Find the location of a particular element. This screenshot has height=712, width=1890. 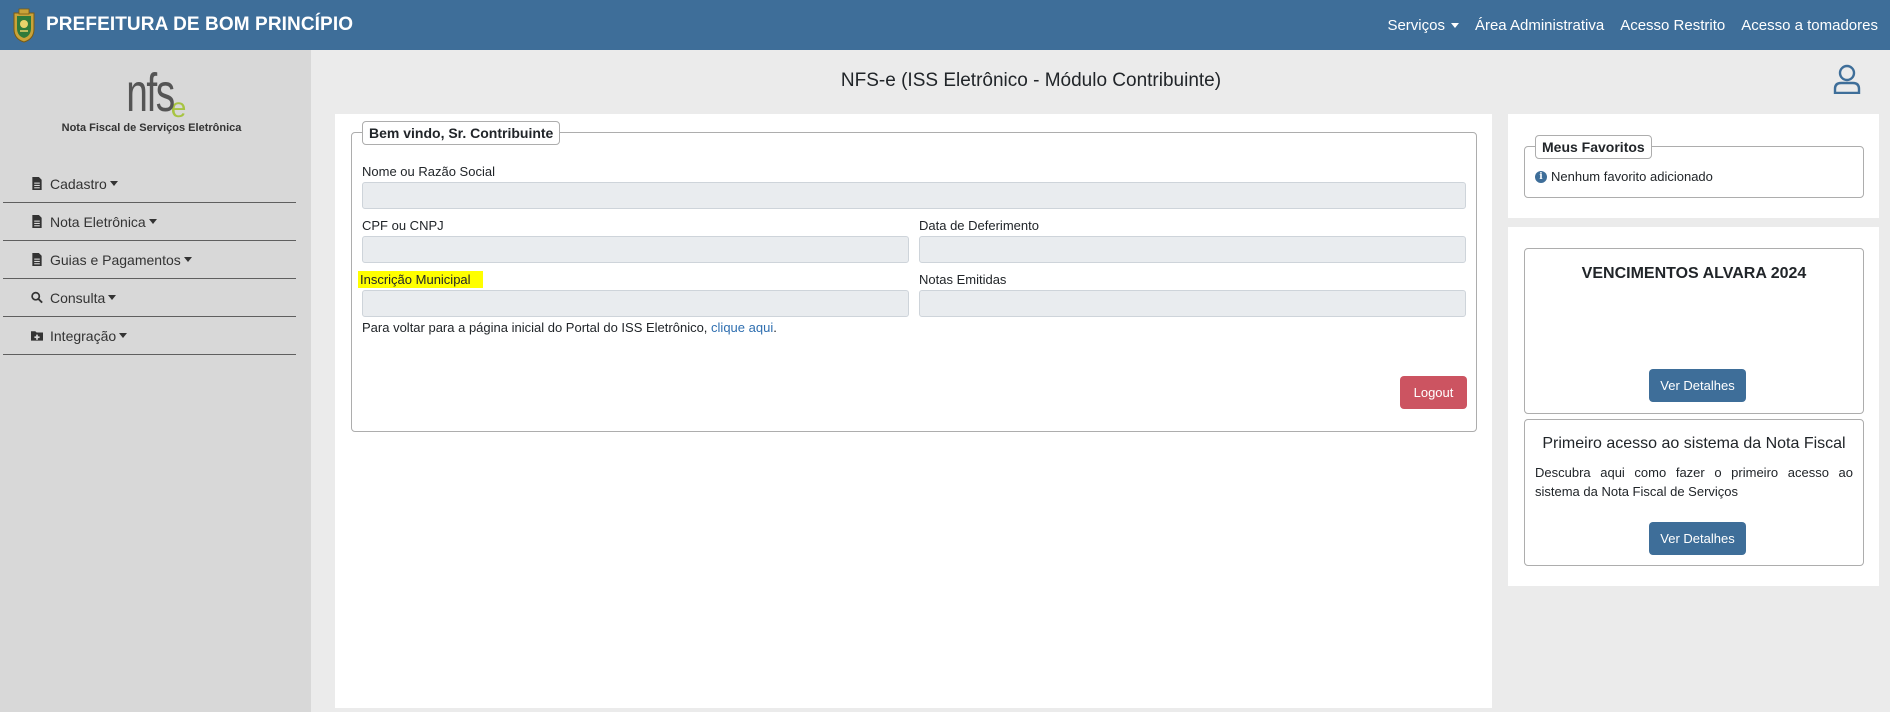

sidebar-item-label: Consulta is located at coordinates (78, 297).